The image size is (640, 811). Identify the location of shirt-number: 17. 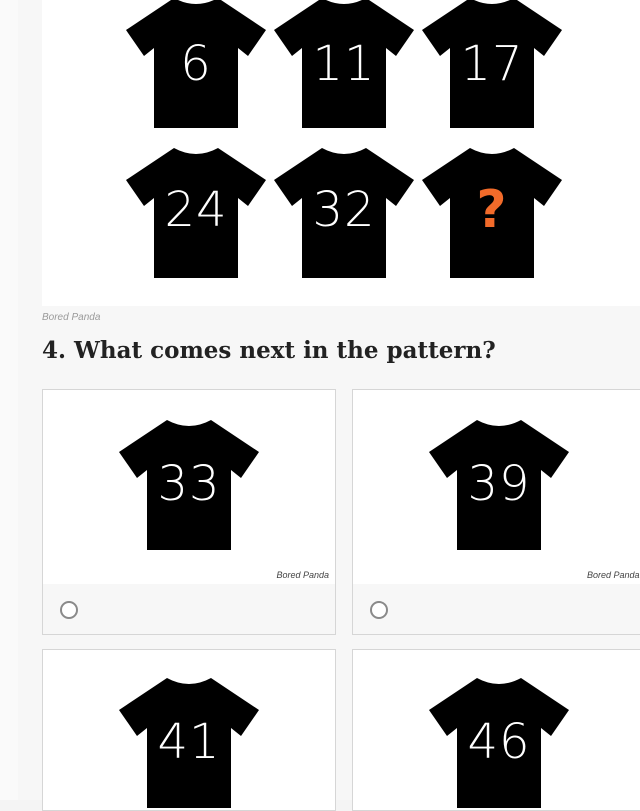
(492, 64).